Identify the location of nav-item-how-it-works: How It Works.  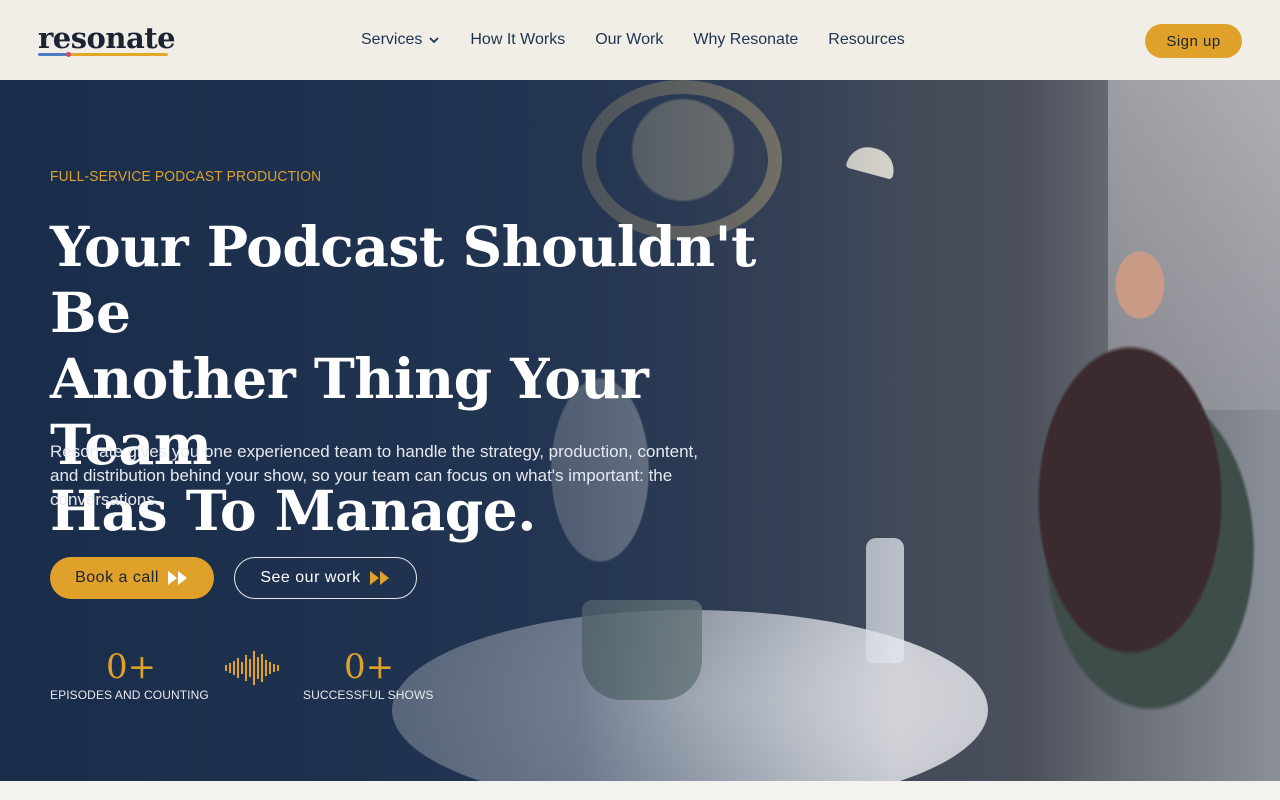
(517, 40).